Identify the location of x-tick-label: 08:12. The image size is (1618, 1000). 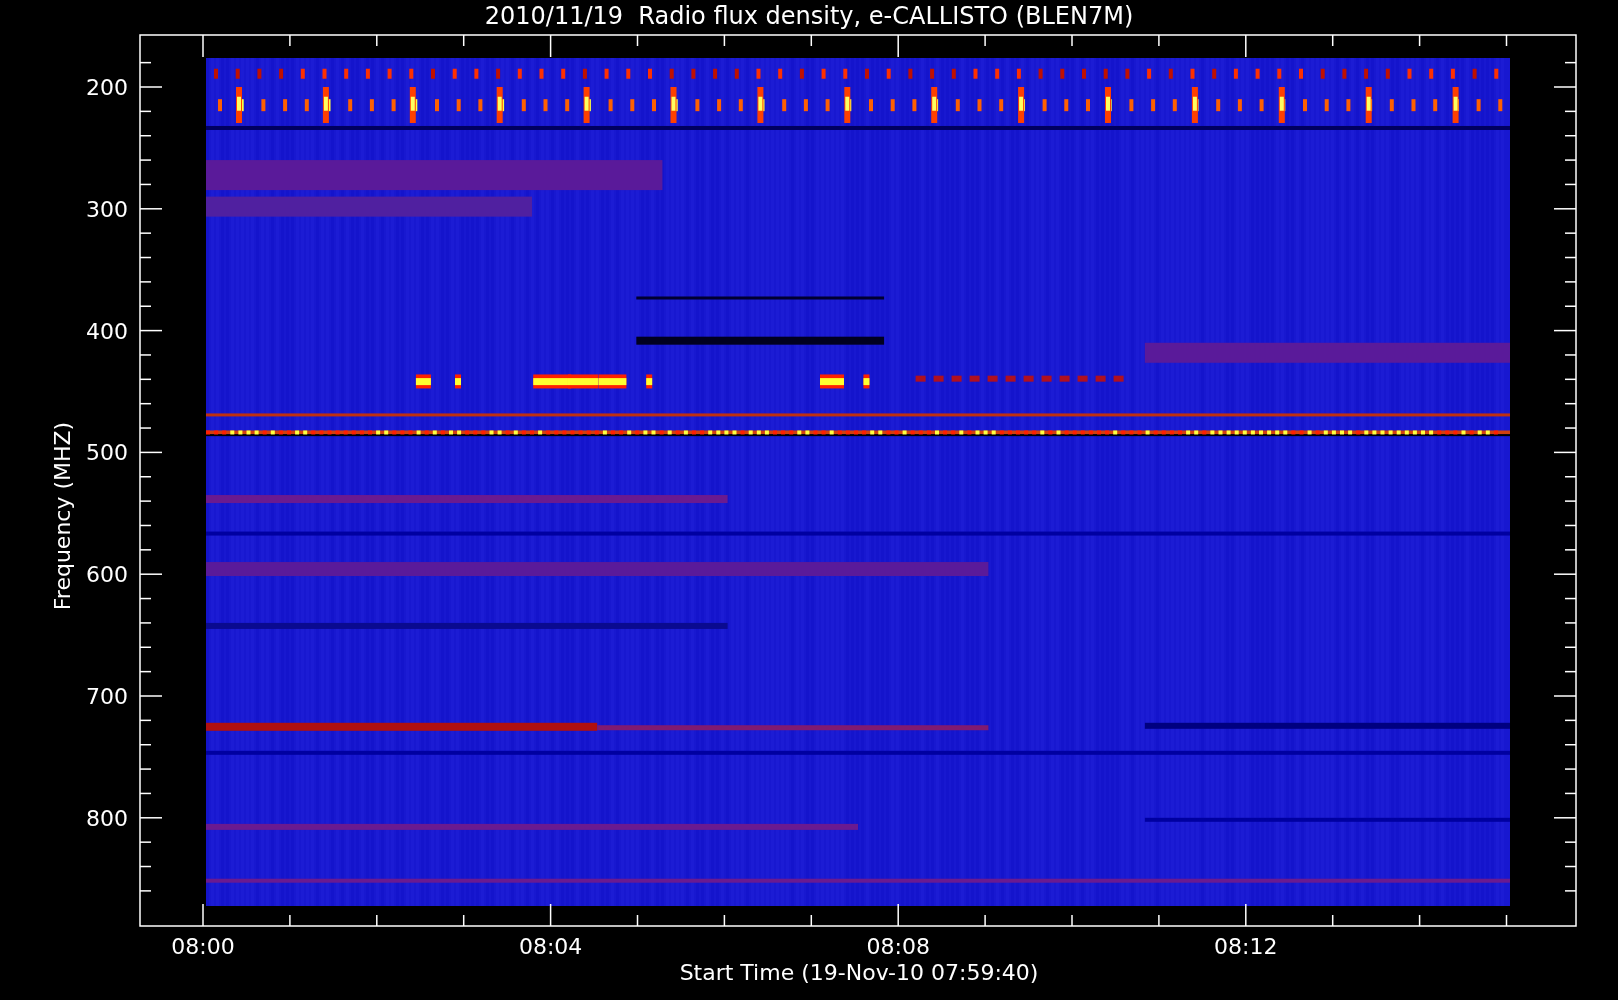
(1246, 946).